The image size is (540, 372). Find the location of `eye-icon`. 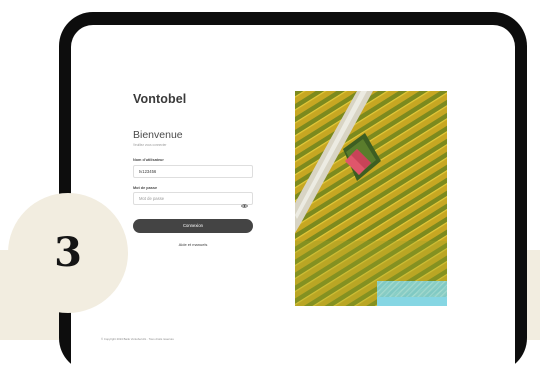

eye-icon is located at coordinates (244, 202).